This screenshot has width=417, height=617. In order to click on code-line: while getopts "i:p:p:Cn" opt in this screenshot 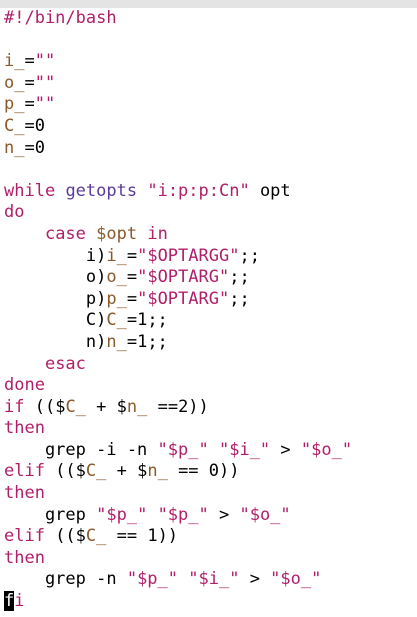, I will do `click(178, 192)`.